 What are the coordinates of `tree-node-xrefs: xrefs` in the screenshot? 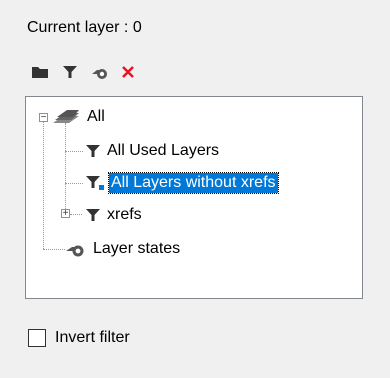 It's located at (113, 215).